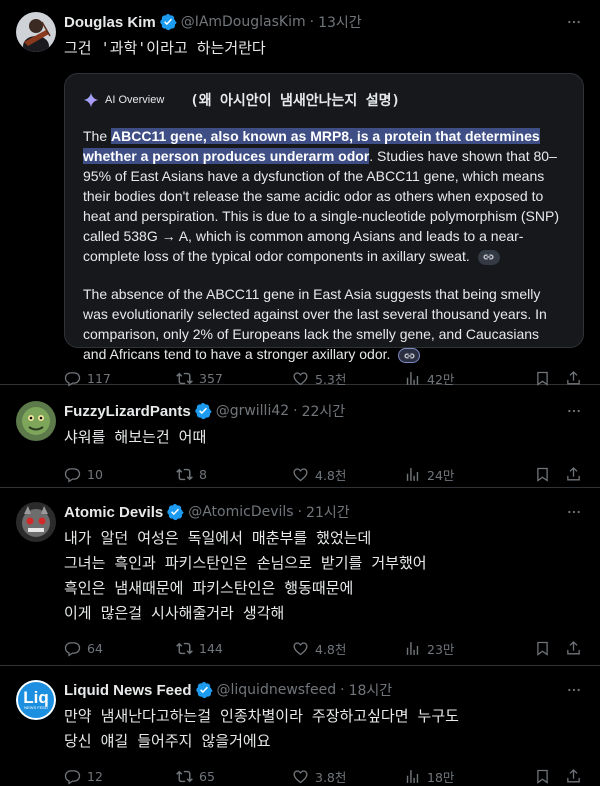 This screenshot has width=600, height=786. I want to click on tweet-header: Atomic Devils @AtomicDevils · 21시간, so click(324, 512).